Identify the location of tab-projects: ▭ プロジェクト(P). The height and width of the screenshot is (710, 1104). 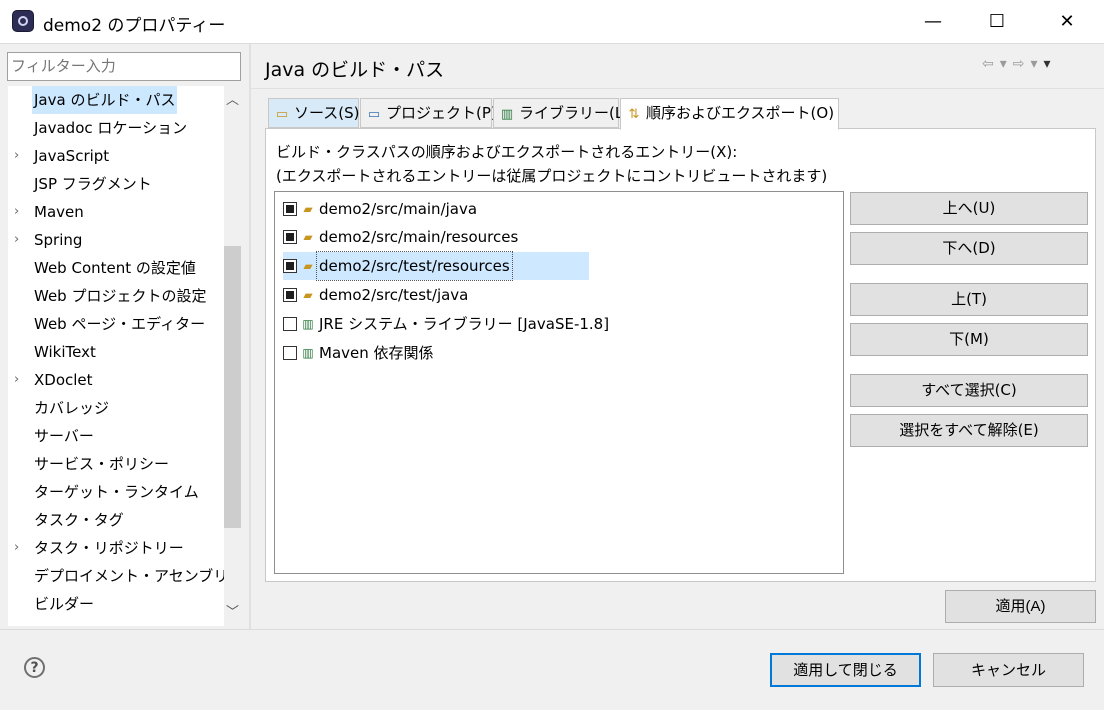
(428, 113).